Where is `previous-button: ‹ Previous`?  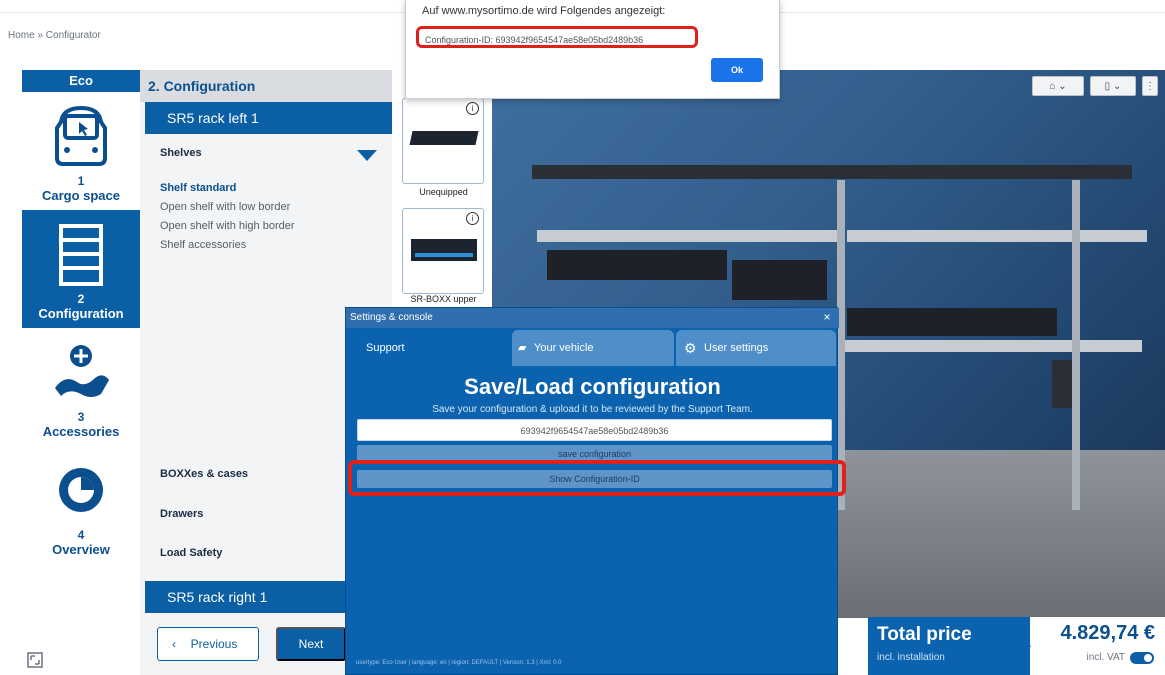 previous-button: ‹ Previous is located at coordinates (208, 644).